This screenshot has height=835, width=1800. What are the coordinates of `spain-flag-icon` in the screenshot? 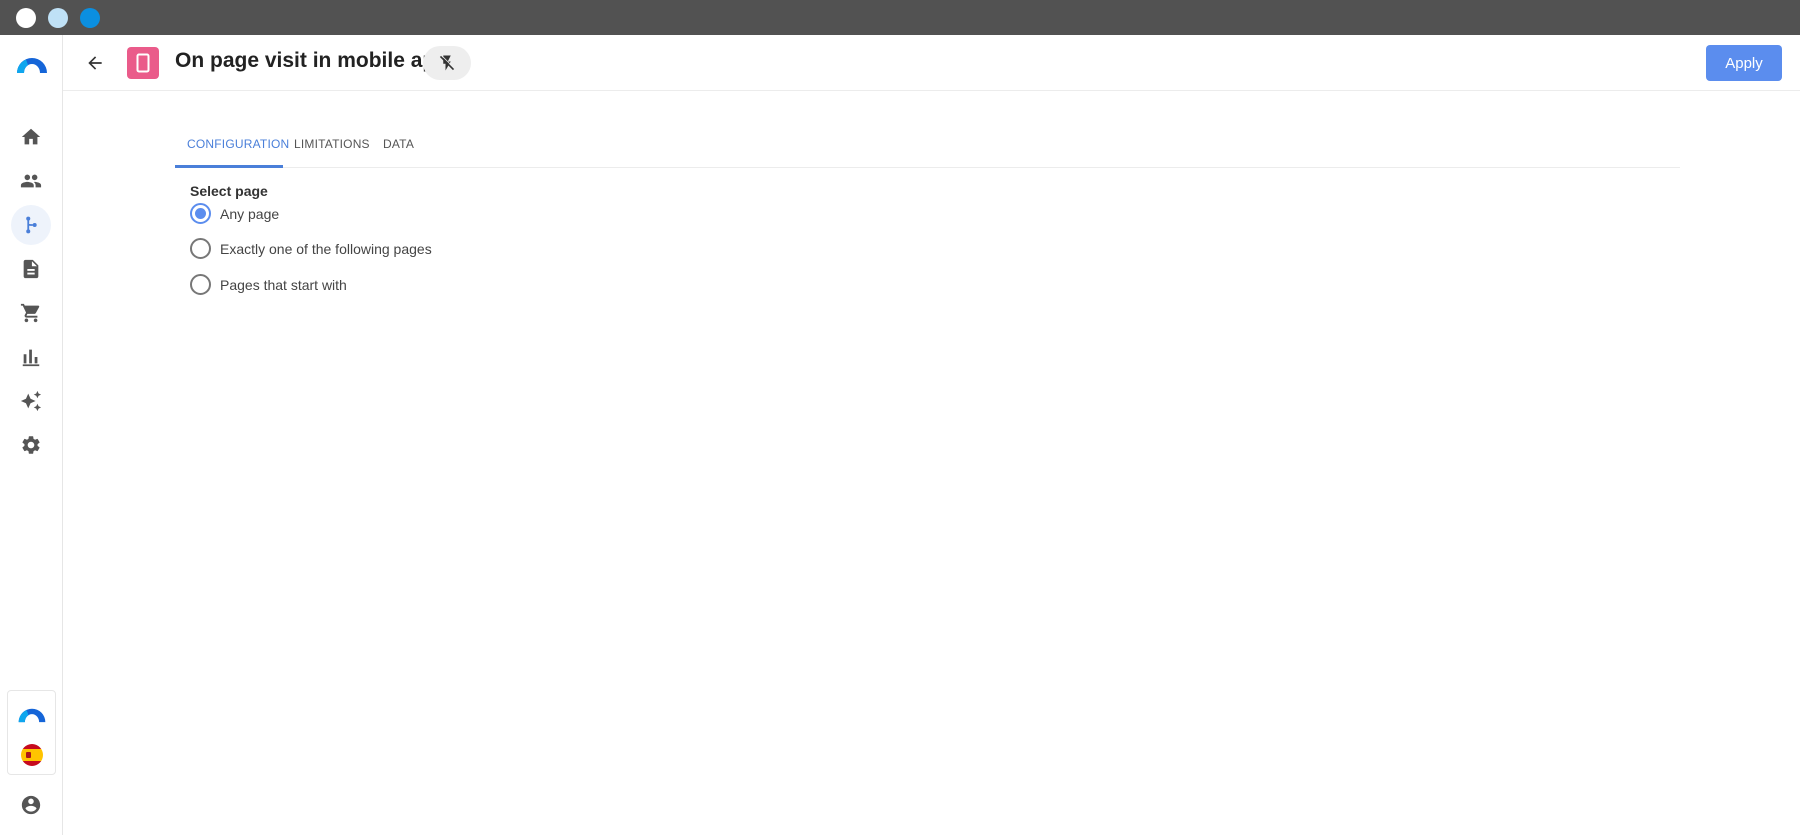 It's located at (32, 755).